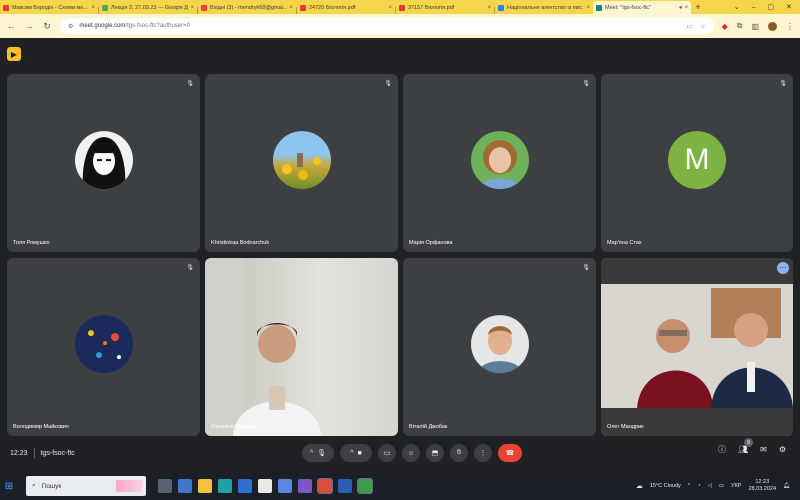 Image resolution: width=800 pixels, height=500 pixels. What do you see at coordinates (754, 7) in the screenshot?
I see `minimize-icon: –` at bounding box center [754, 7].